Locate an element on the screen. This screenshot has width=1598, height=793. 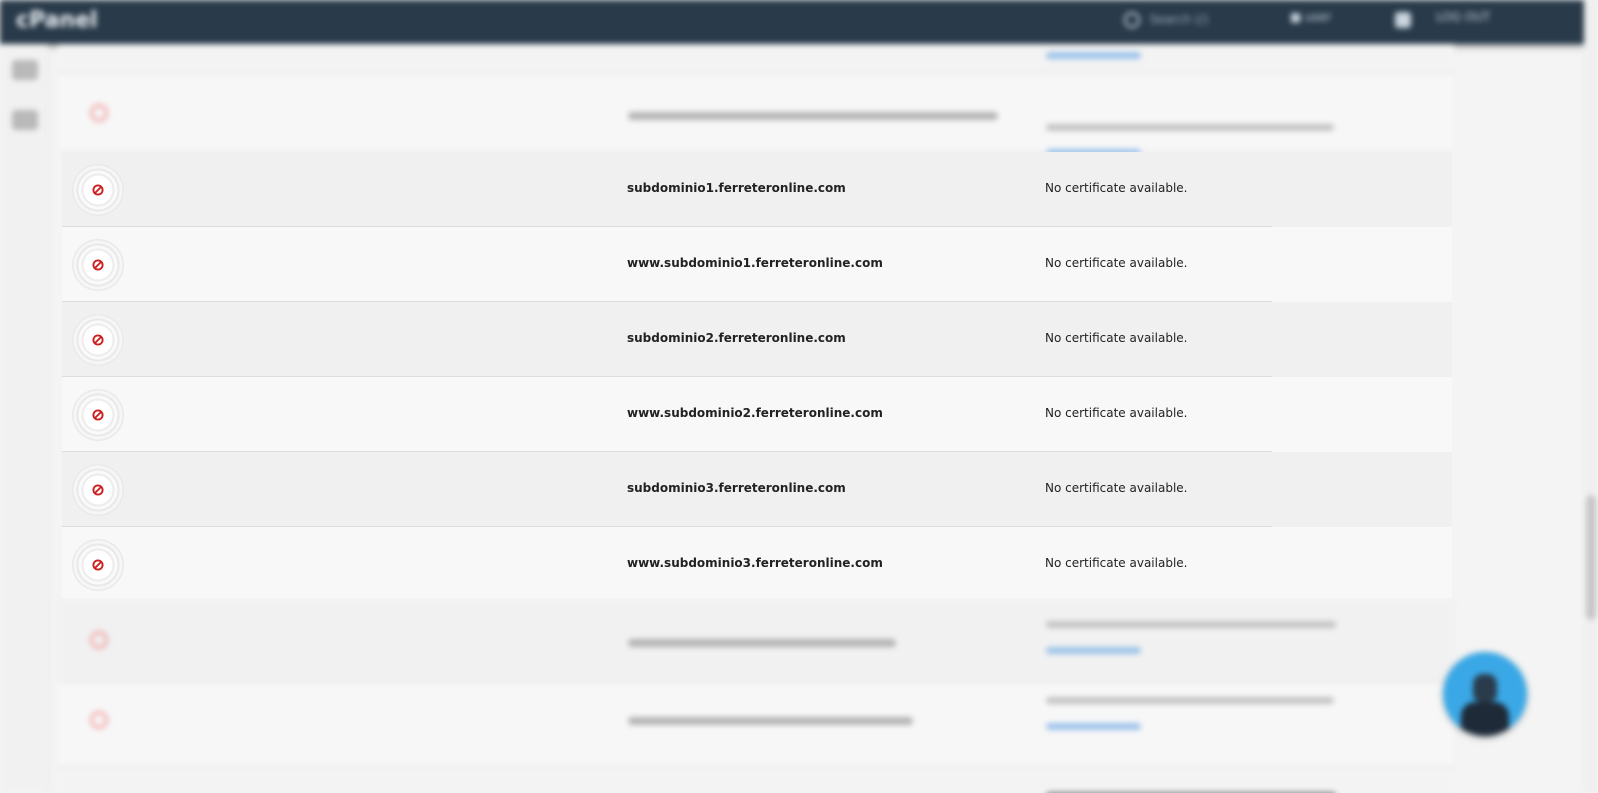
user-label: user is located at coordinates (1318, 17).